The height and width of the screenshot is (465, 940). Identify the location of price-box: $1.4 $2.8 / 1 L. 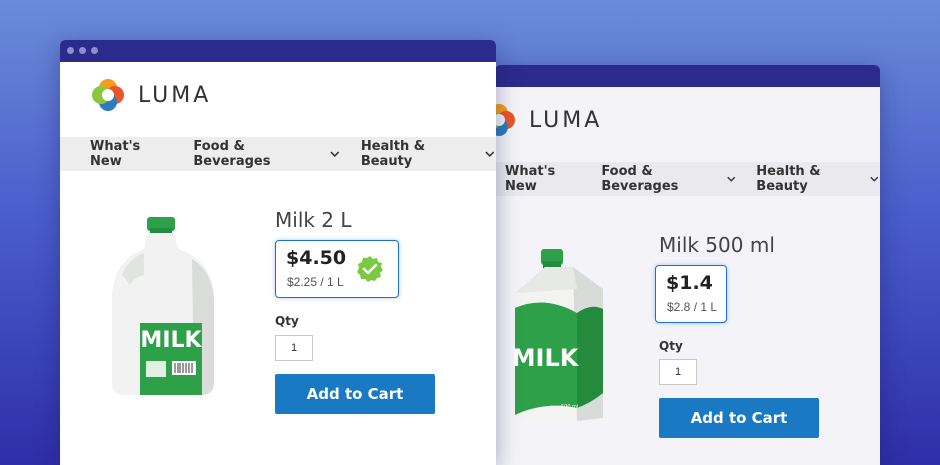
(691, 294).